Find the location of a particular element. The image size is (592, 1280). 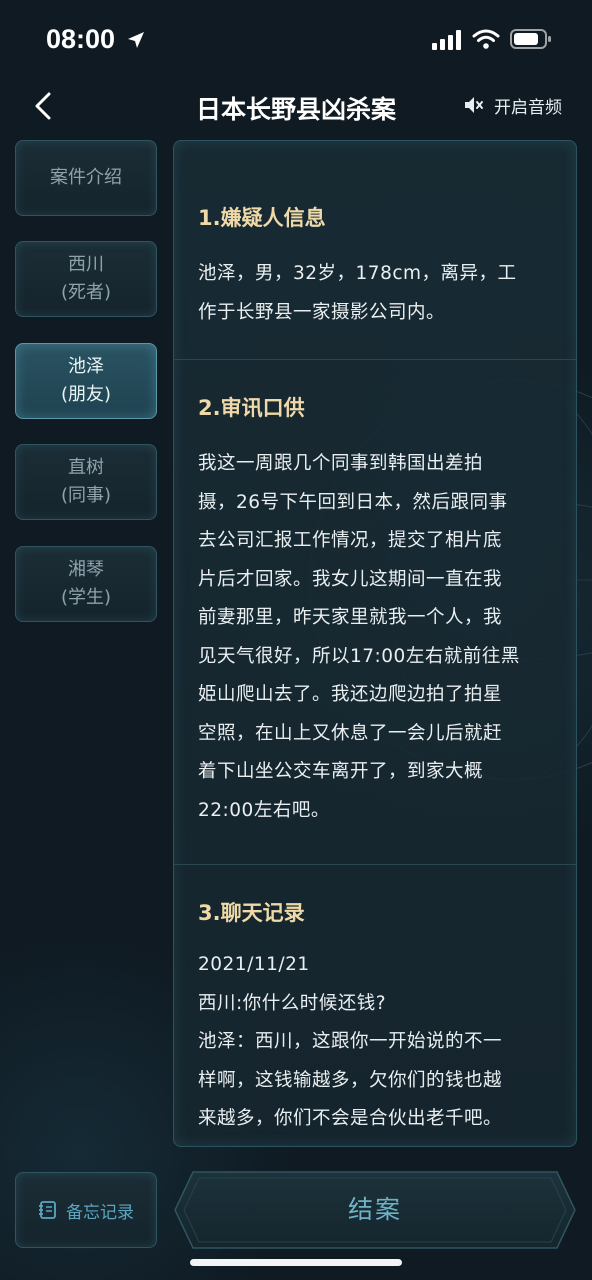

location-arrow-icon is located at coordinates (136, 40).